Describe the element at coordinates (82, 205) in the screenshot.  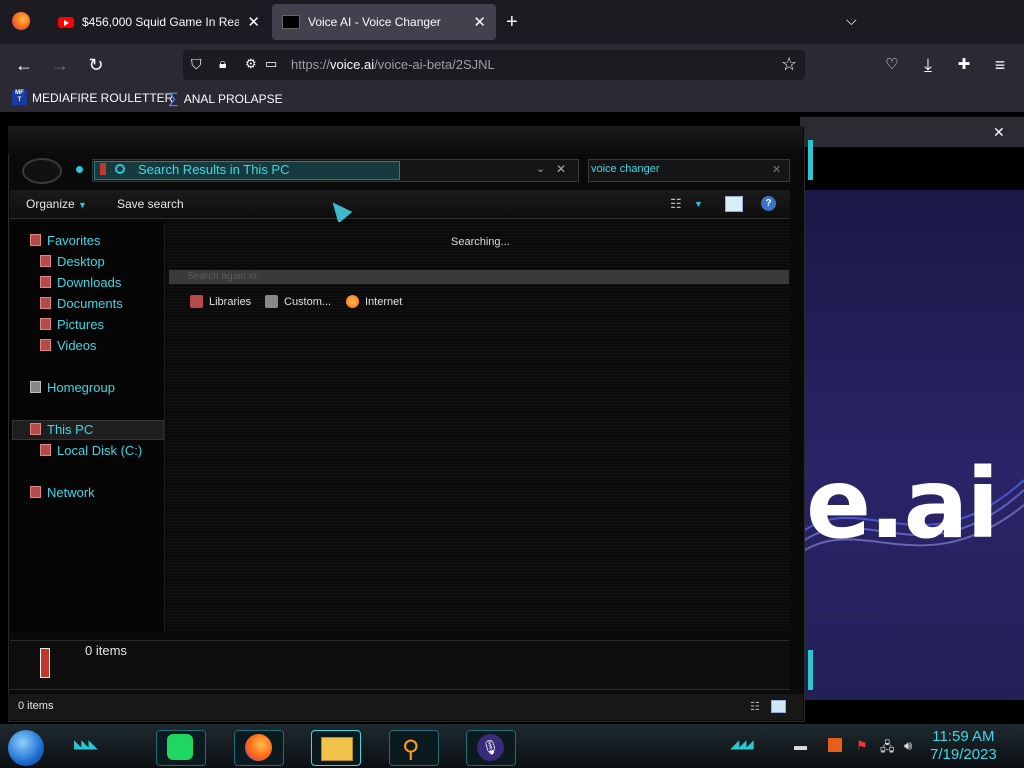
I see `organize-dropdown-icon: ▼` at that location.